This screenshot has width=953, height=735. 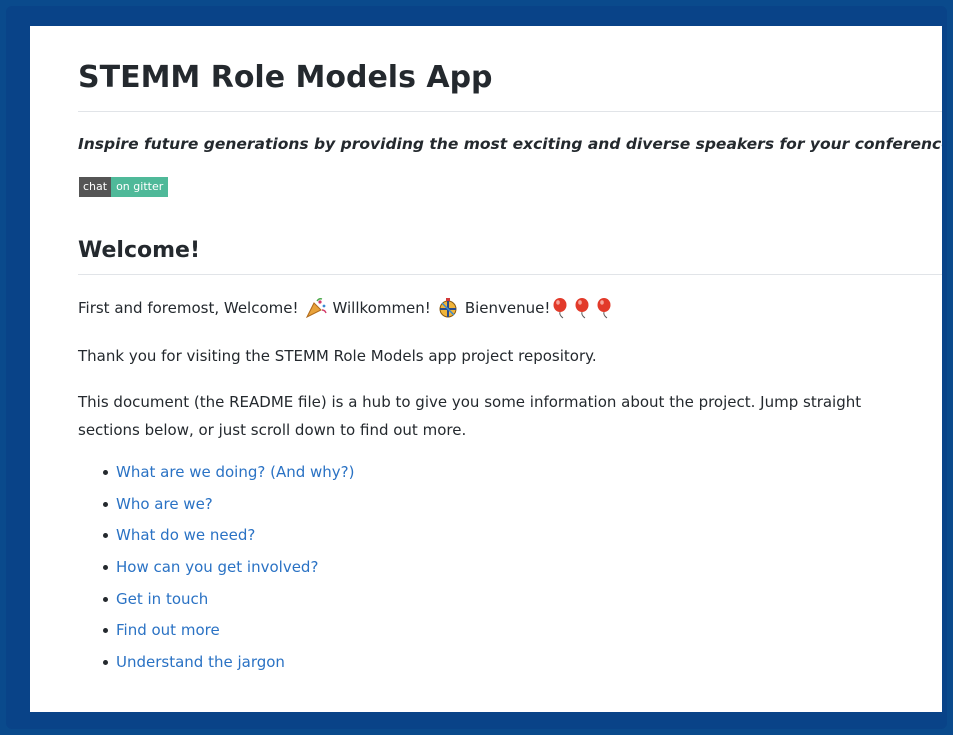 I want to click on gitter-chat-badge: chat on gitter, so click(x=124, y=187).